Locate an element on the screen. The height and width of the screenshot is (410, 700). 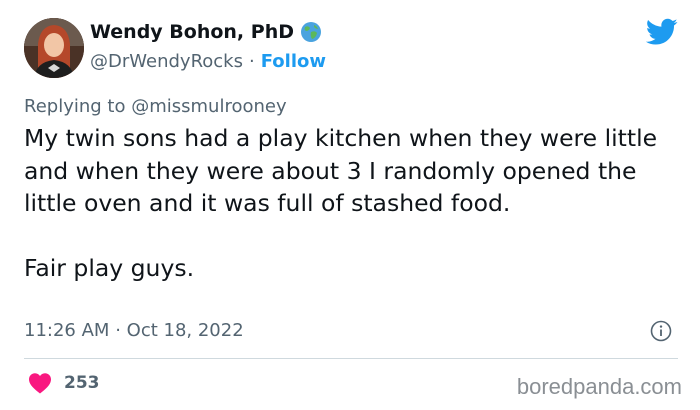
replying-to: Replying to @missmulrooney is located at coordinates (155, 106).